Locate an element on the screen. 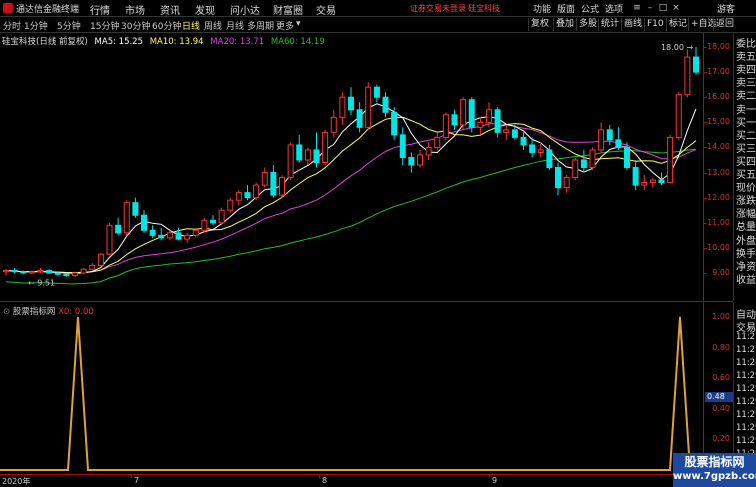 This screenshot has height=487, width=756. price-tick-label: 18.00 is located at coordinates (718, 46).